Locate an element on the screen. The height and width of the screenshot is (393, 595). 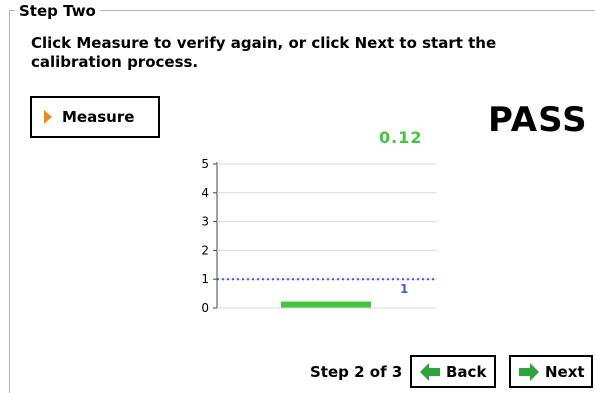
back-button: Back is located at coordinates (453, 371).